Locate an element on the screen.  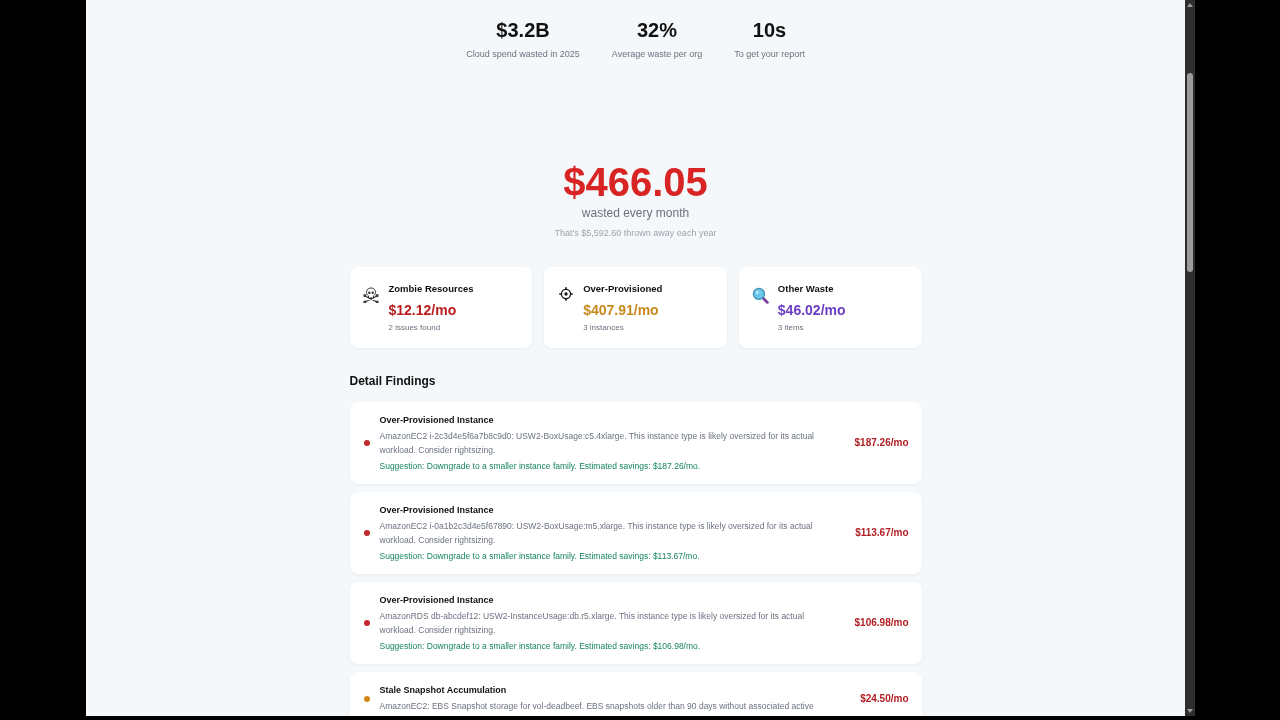
finding-amount: $187.26/mo is located at coordinates (881, 443).